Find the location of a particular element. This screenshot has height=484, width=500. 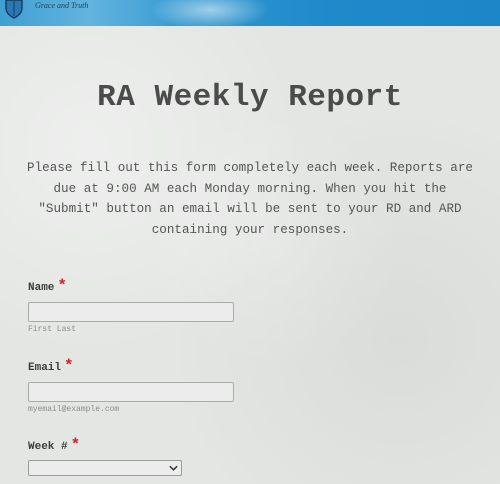

week-label: Week # * is located at coordinates (105, 445).